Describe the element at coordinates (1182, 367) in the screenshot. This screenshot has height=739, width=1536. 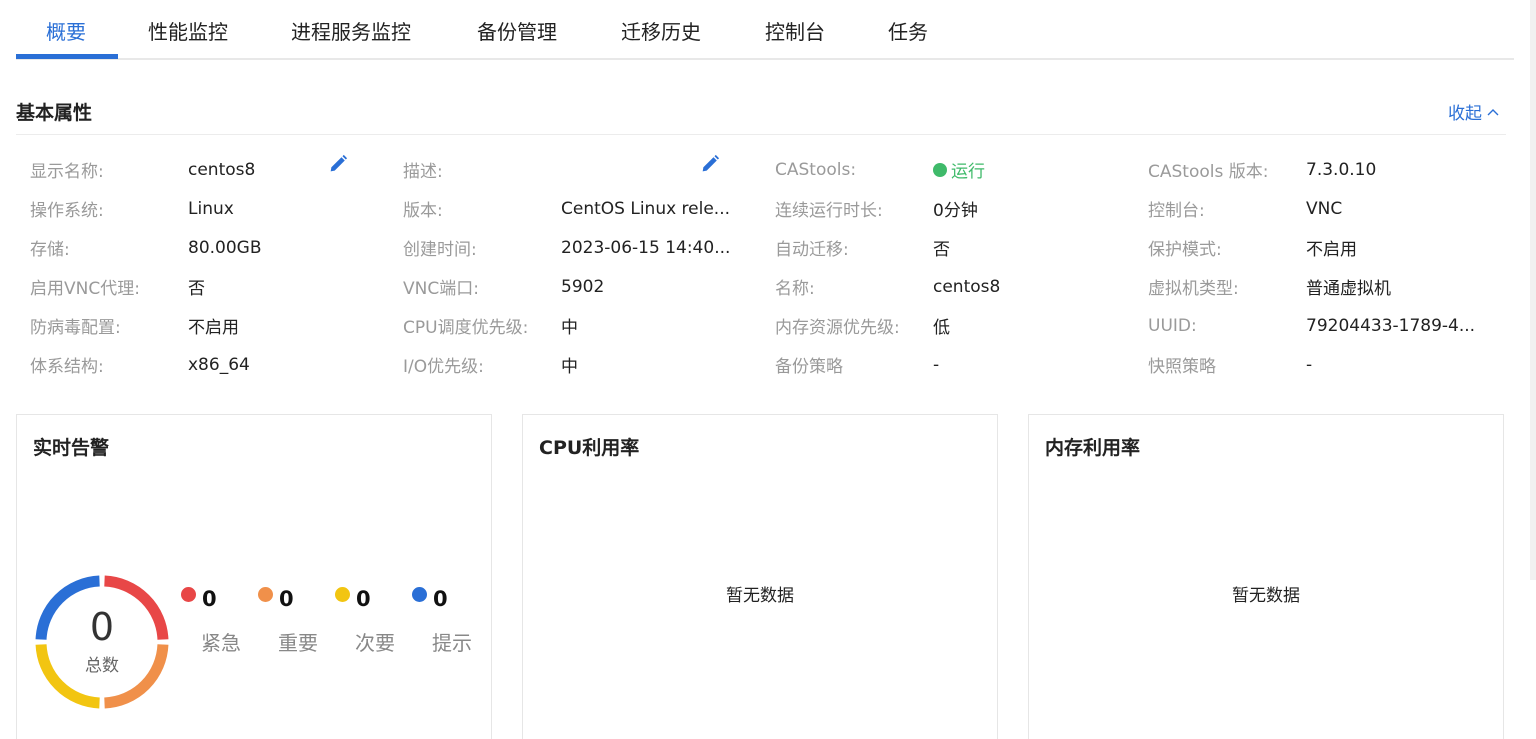
I see `label-snapshot-policy: 快照策略` at that location.